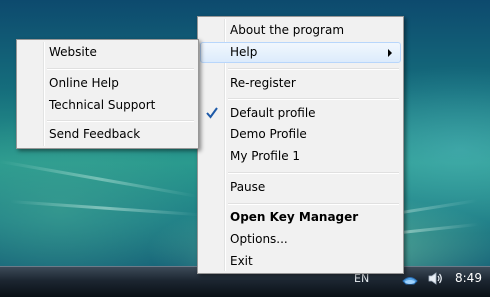  Describe the element at coordinates (300, 261) in the screenshot. I see `menu-item-exit: Exit` at that location.